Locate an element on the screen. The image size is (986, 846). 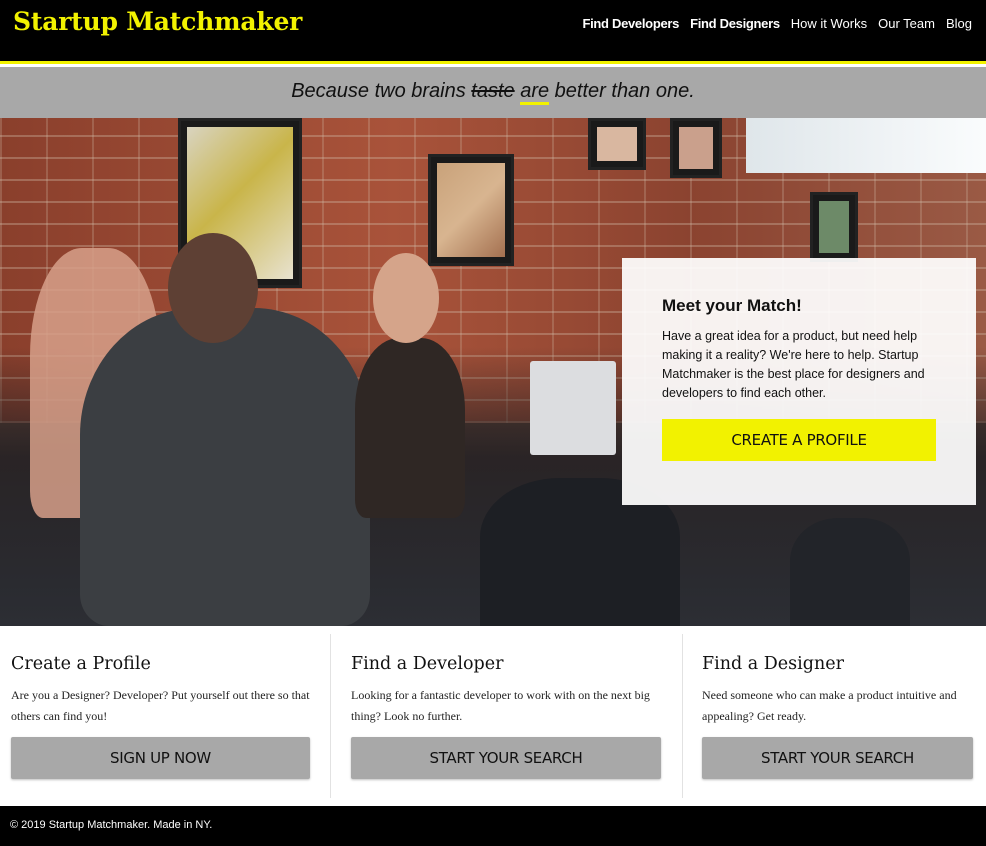
nav-blog: Blog is located at coordinates (959, 24).